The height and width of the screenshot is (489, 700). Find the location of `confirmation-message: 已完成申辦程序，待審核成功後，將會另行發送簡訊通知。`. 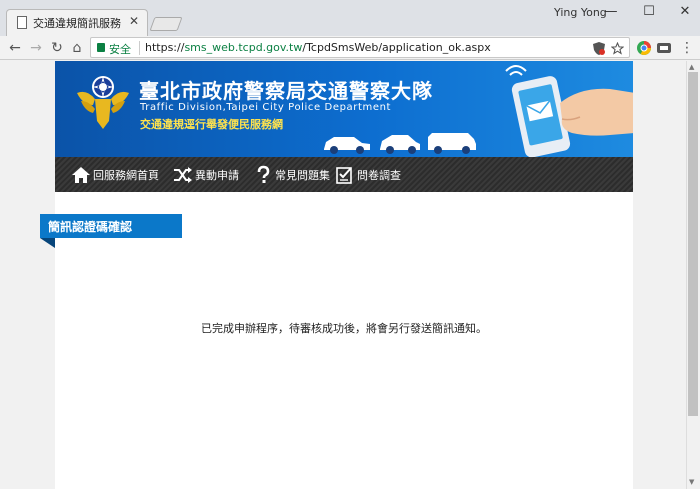

confirmation-message: 已完成申辦程序，待審核成功後，將會另行發送簡訊通知。 is located at coordinates (344, 328).